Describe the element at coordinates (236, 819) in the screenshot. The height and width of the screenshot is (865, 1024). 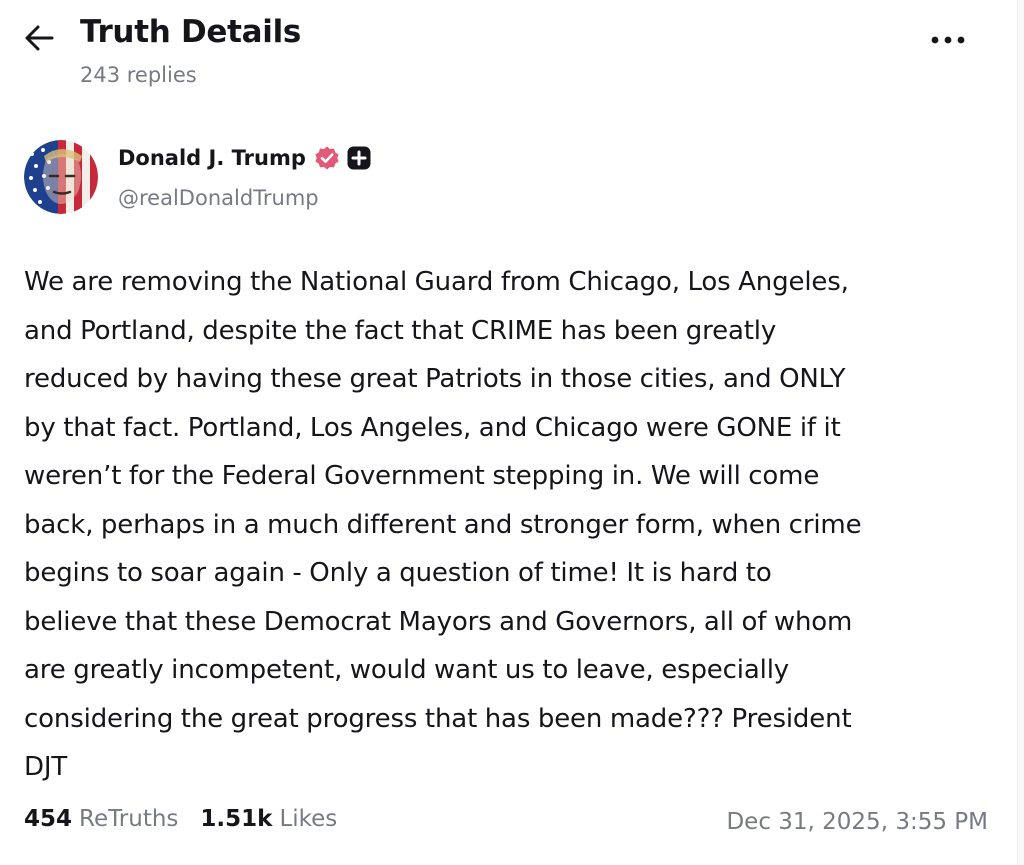
I see `likes-count: 1.51k` at that location.